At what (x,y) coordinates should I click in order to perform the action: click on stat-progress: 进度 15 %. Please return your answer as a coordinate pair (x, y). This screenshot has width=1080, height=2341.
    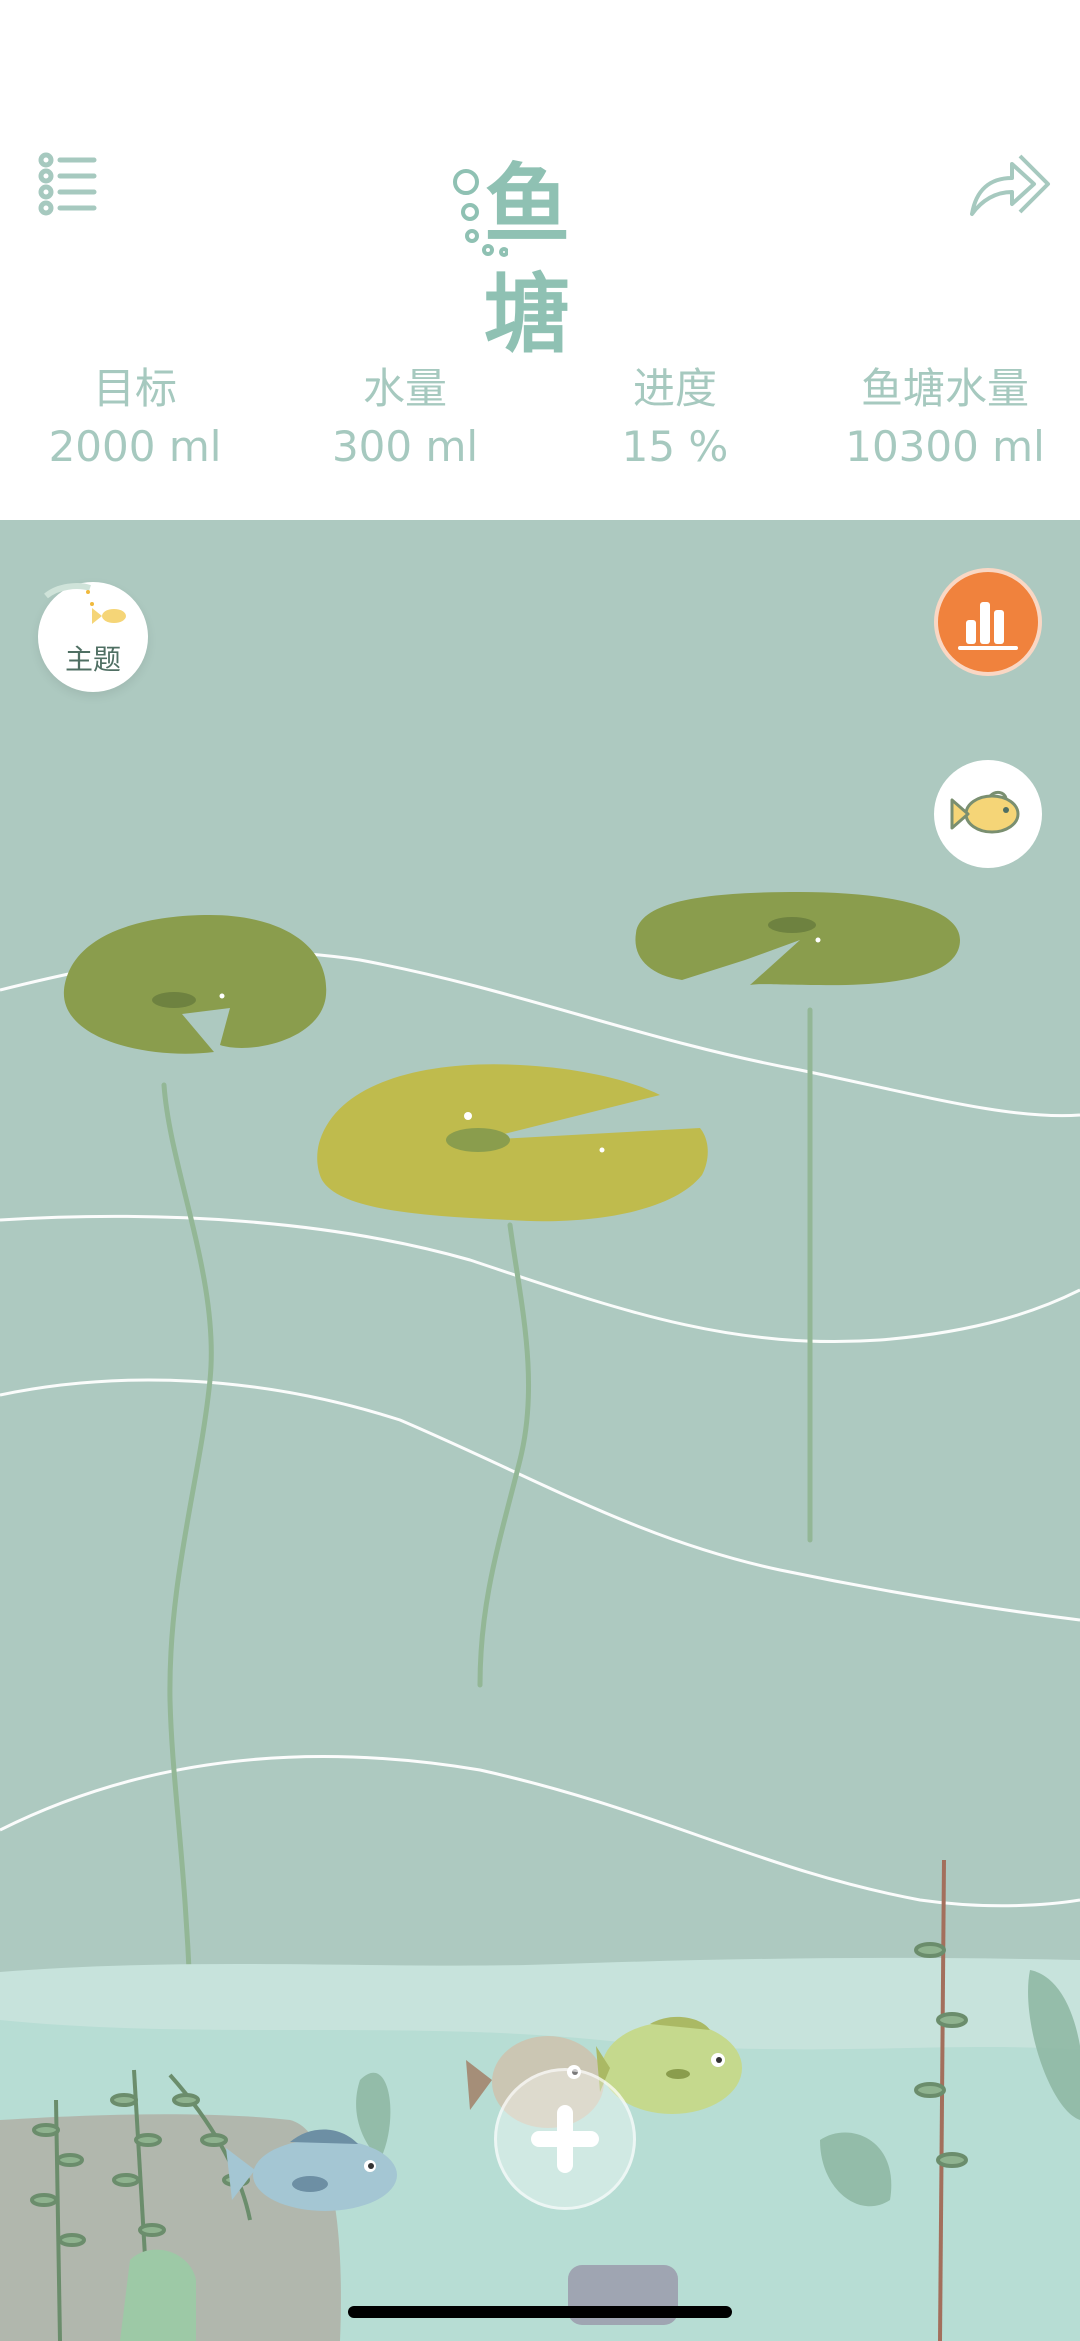
    Looking at the image, I should click on (675, 418).